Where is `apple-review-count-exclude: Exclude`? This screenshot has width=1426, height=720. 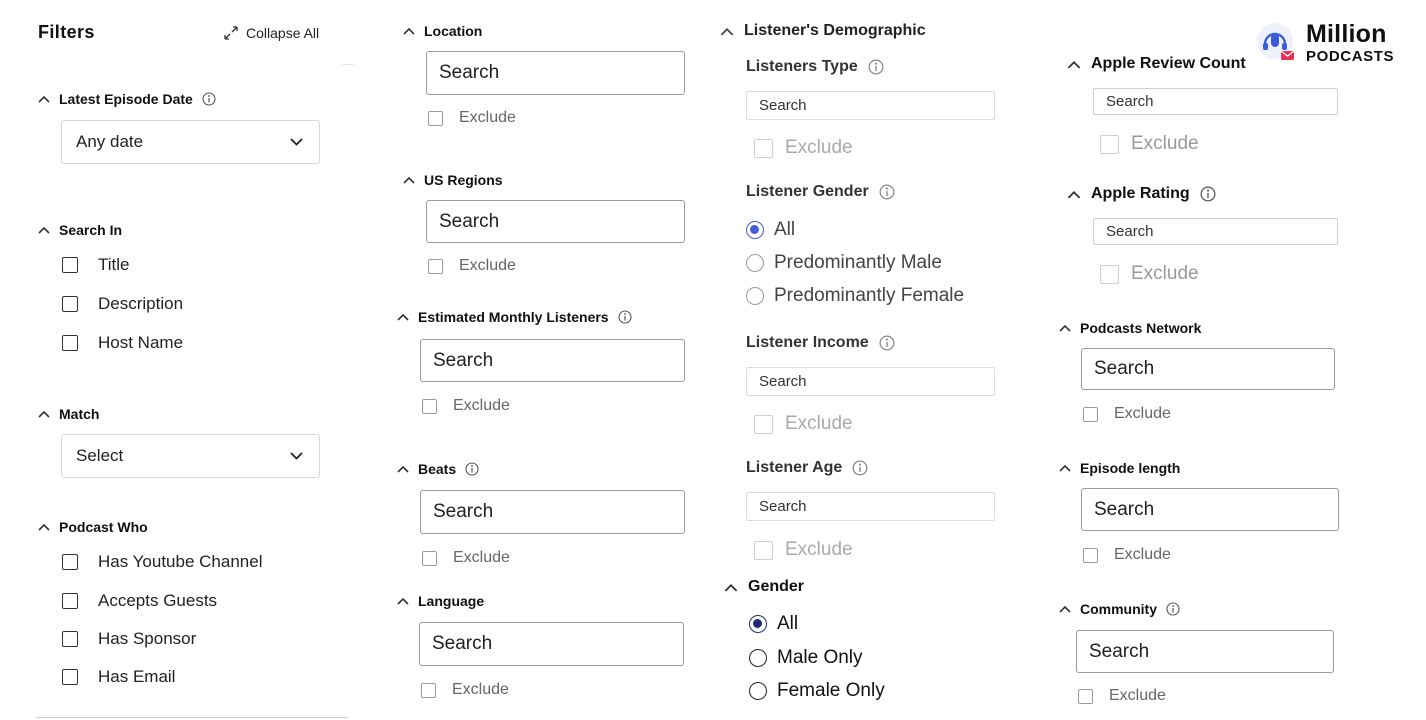 apple-review-count-exclude: Exclude is located at coordinates (1149, 144).